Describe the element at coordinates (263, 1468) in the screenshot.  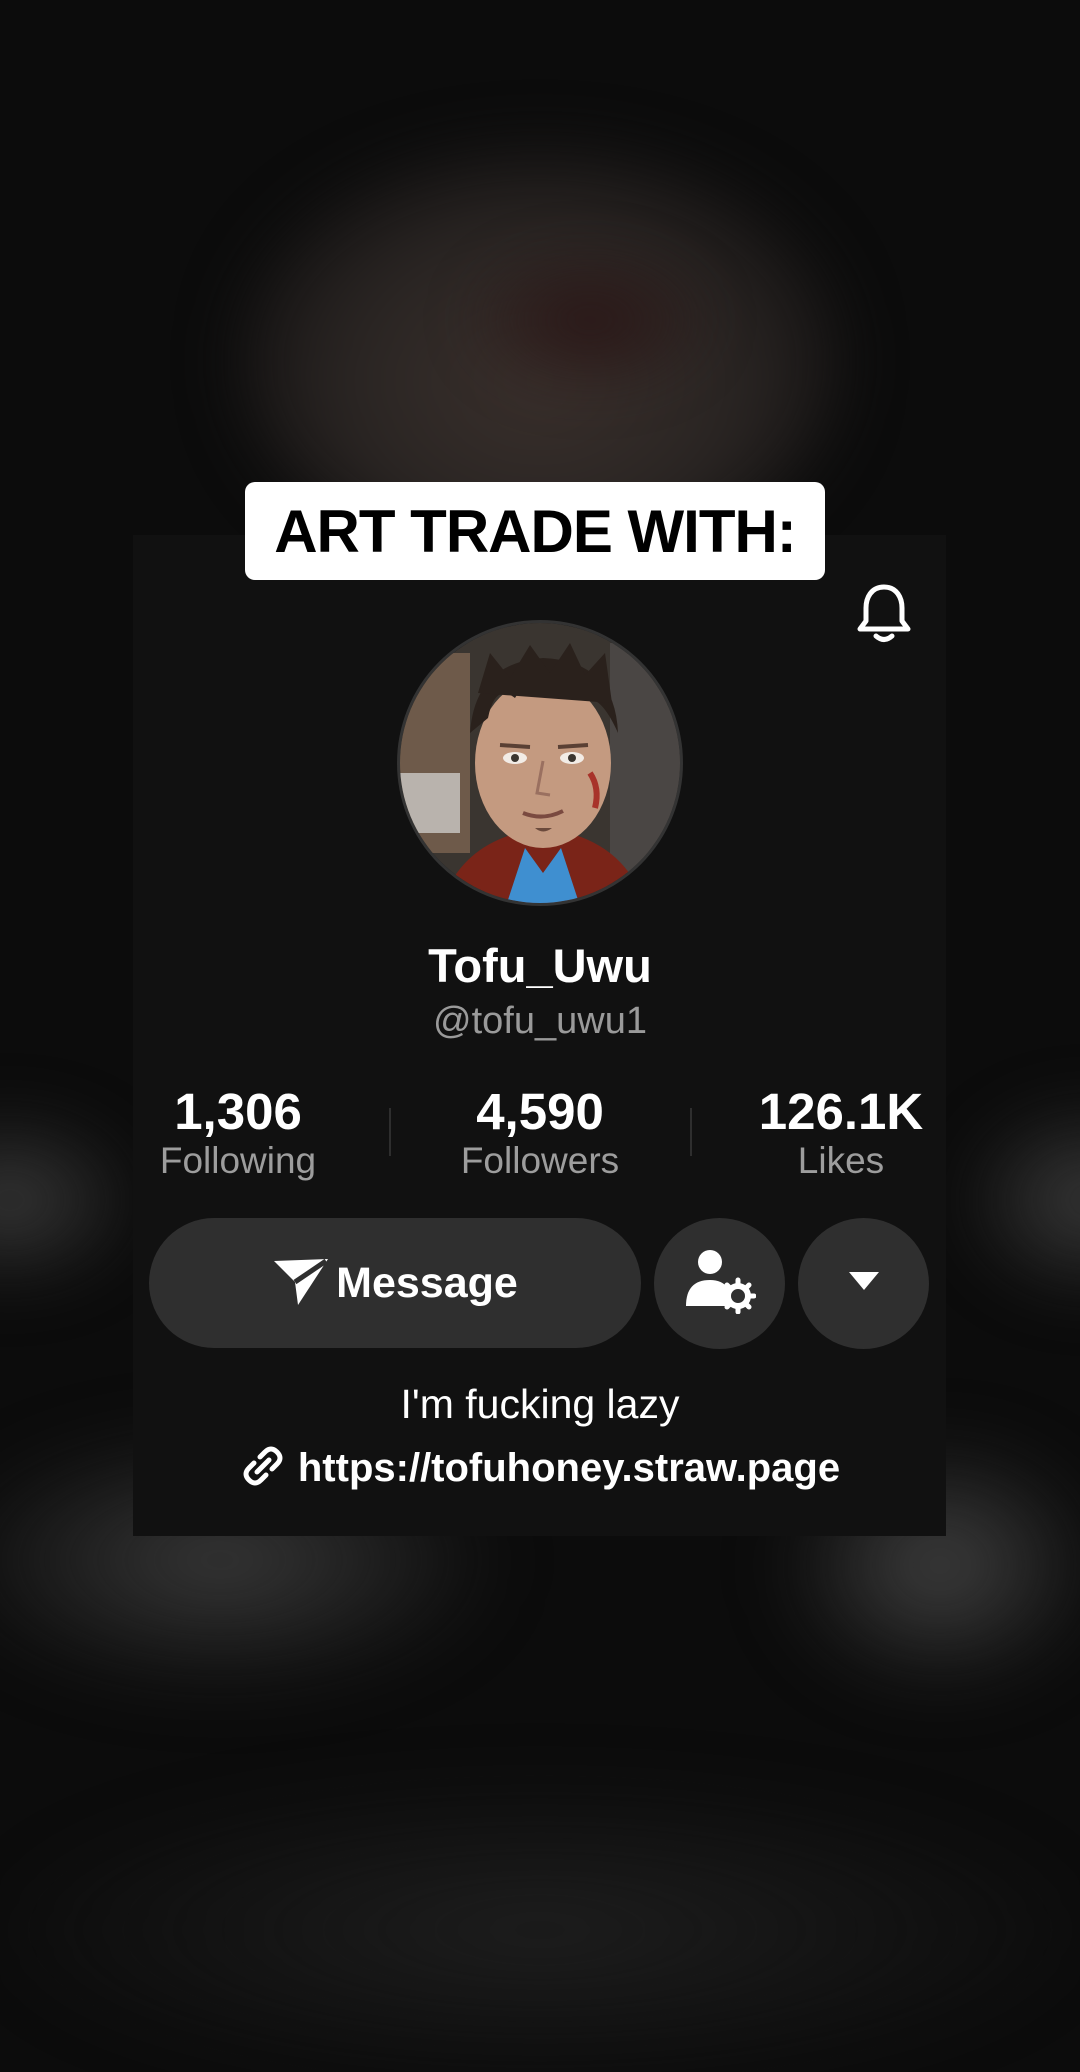
I see `link-icon` at that location.